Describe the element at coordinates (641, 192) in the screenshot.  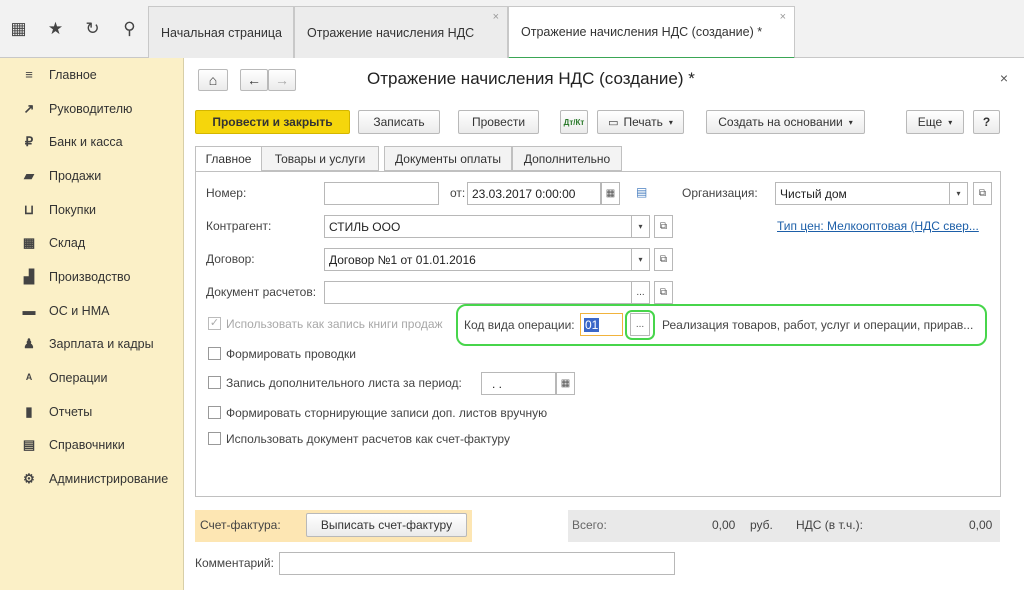
I see `document-icon: ▤` at that location.